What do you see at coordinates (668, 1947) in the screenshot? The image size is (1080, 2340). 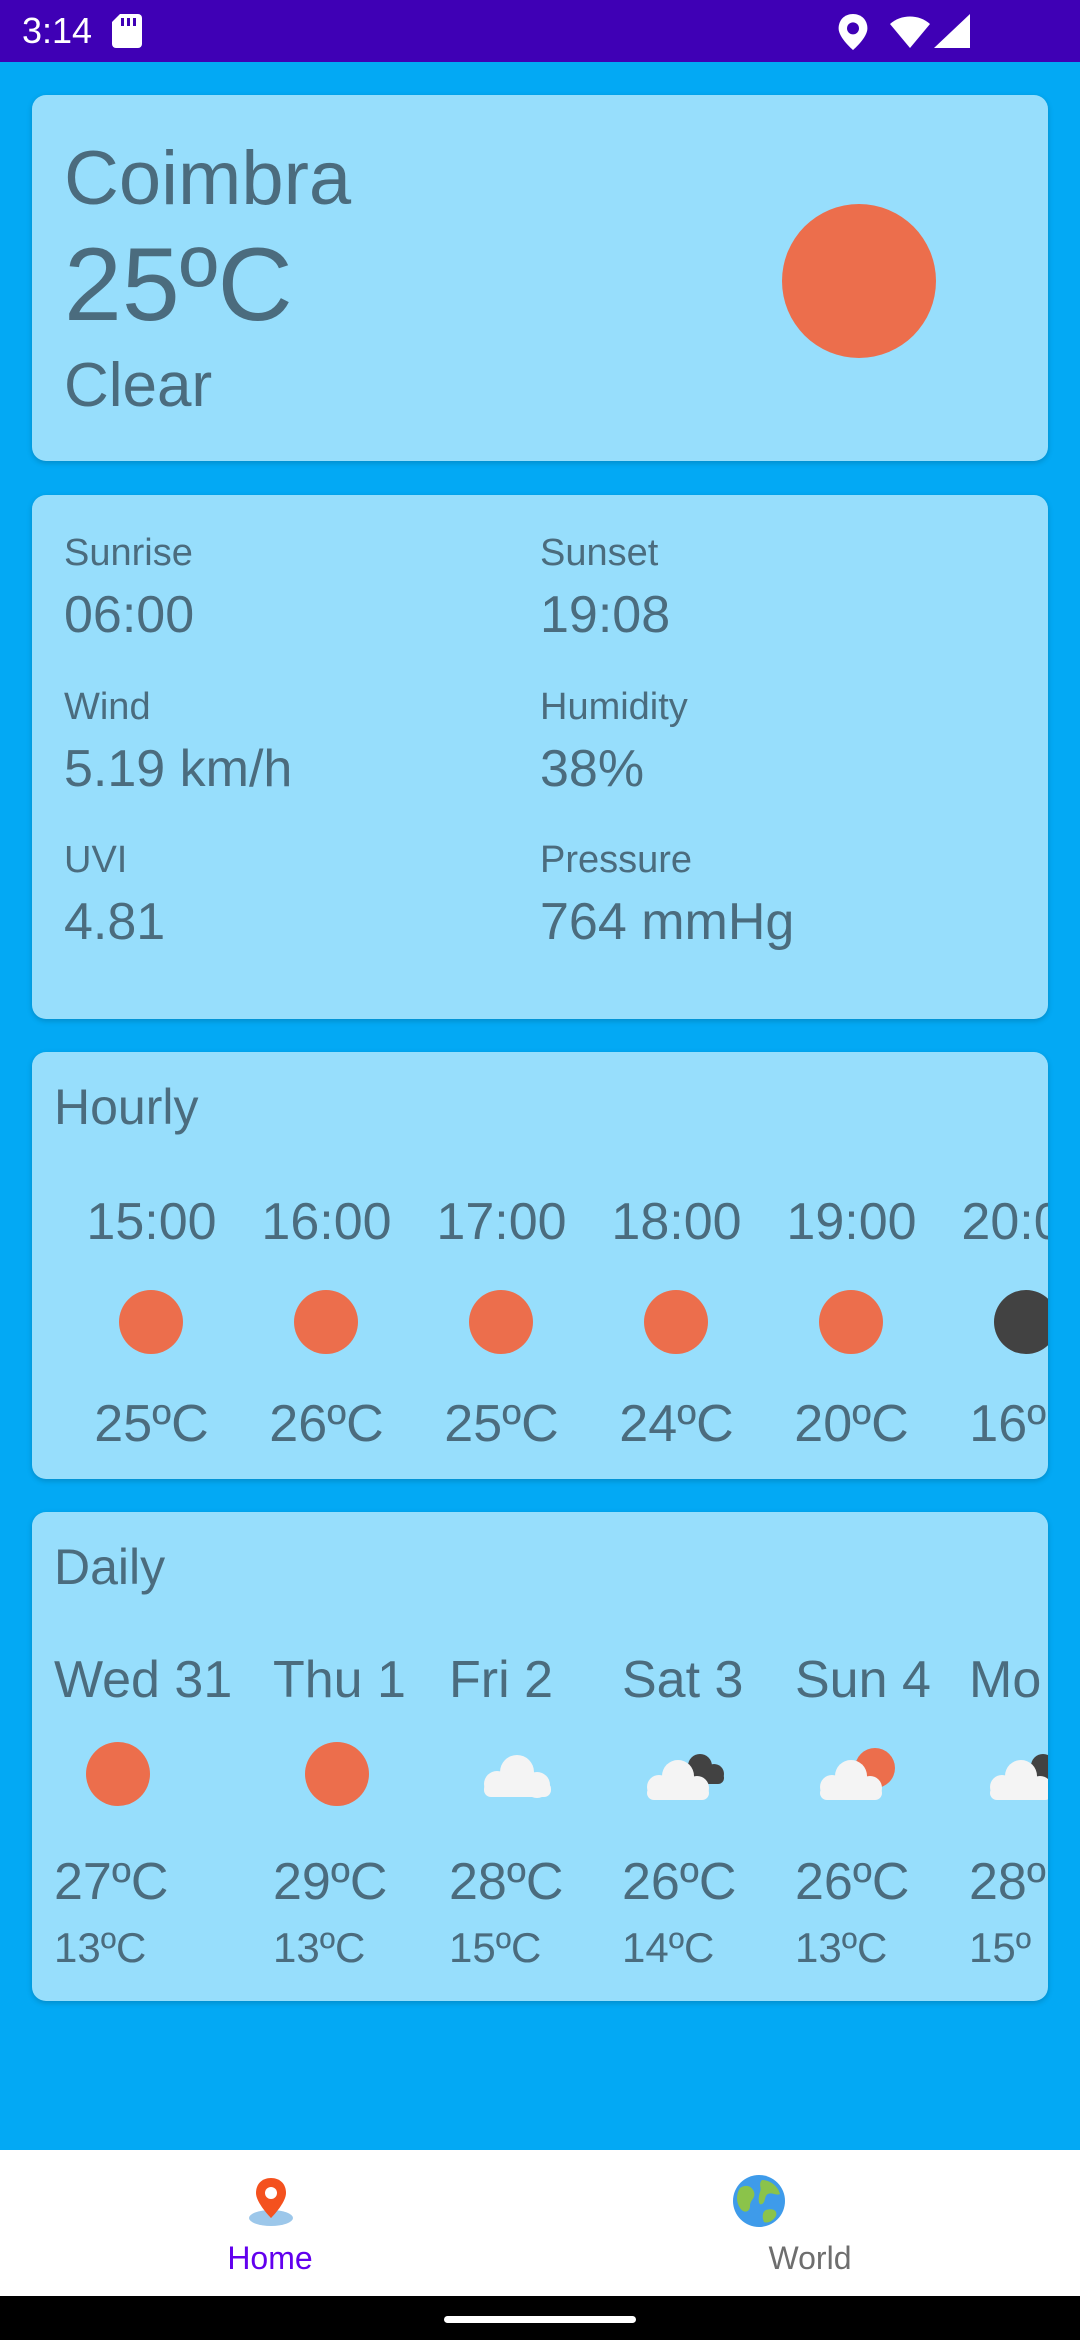 I see `daily-low: 14ºC` at bounding box center [668, 1947].